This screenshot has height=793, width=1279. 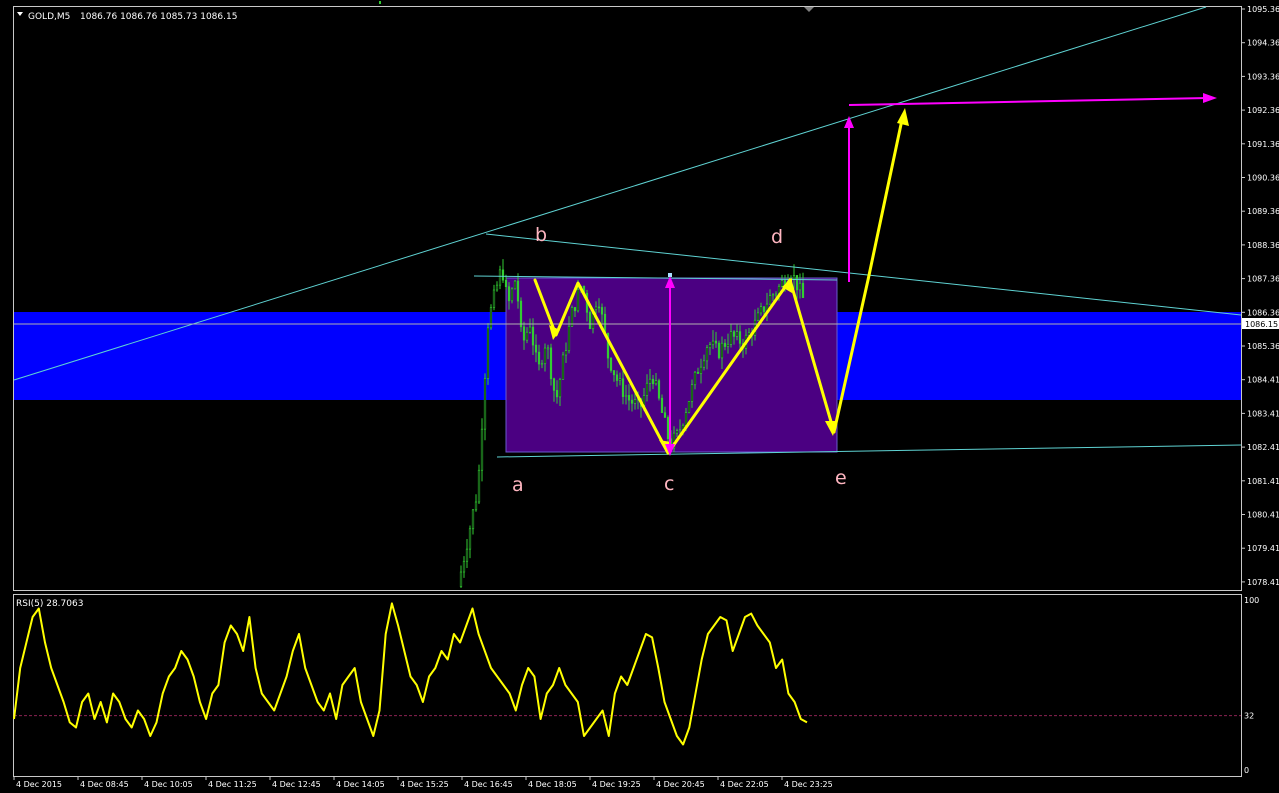 I want to click on time-tick-label: 4 Dec 20:45, so click(x=680, y=784).